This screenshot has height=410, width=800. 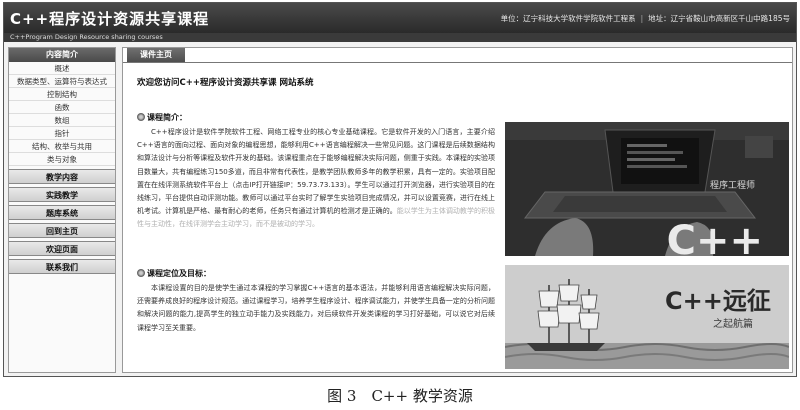 I want to click on ship-illustration: C++远征 之起航篇, so click(x=647, y=317).